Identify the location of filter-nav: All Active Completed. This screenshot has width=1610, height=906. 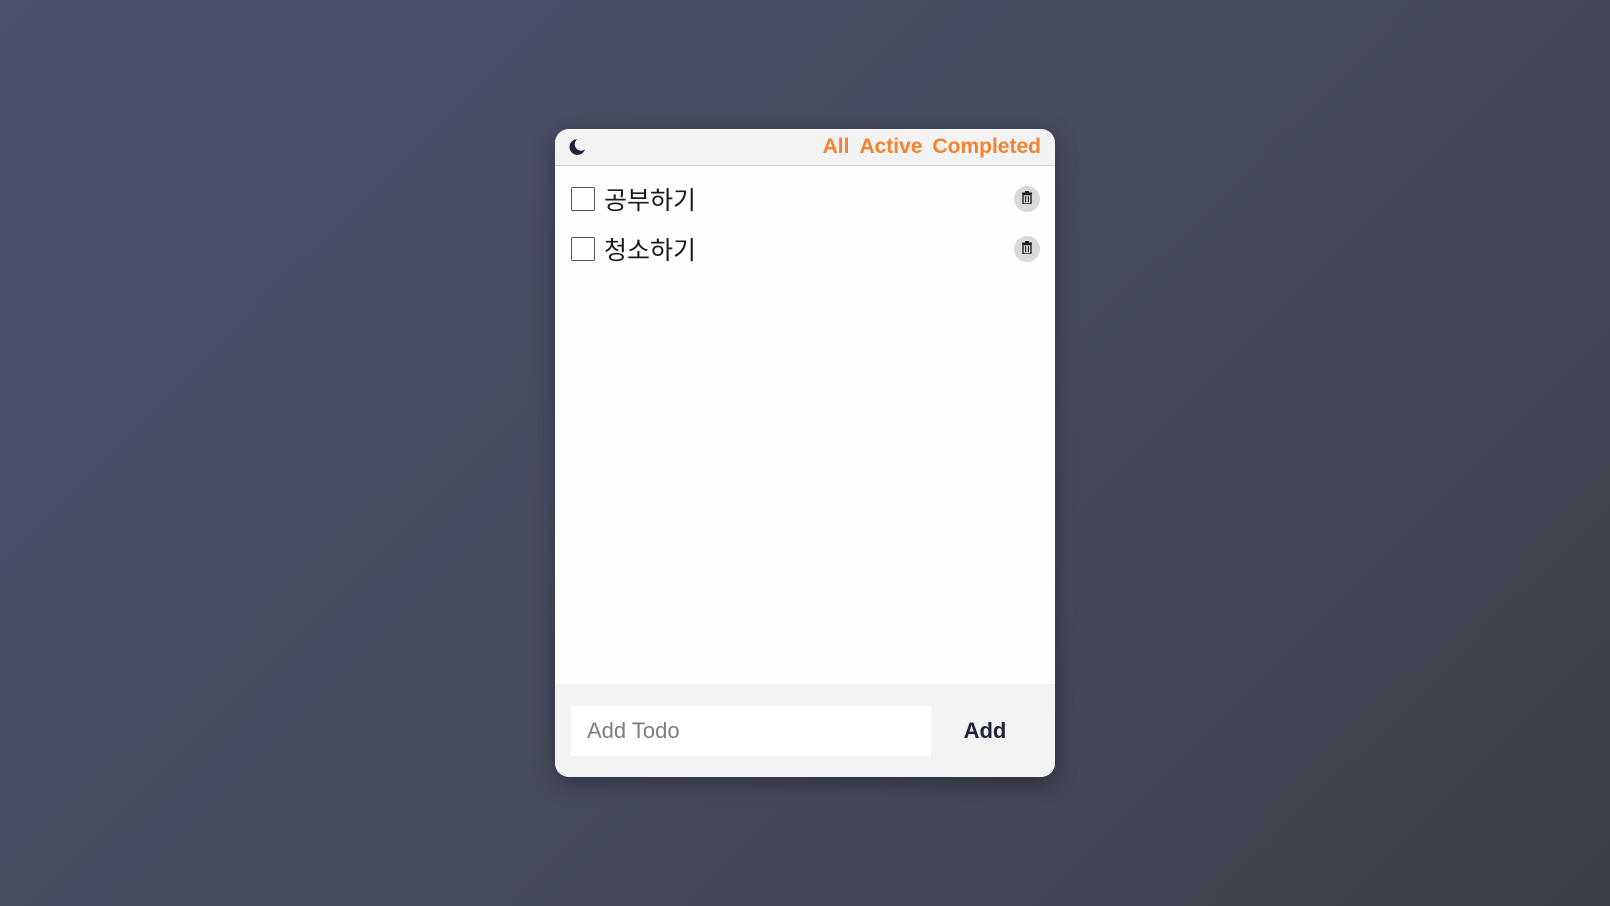
(932, 147).